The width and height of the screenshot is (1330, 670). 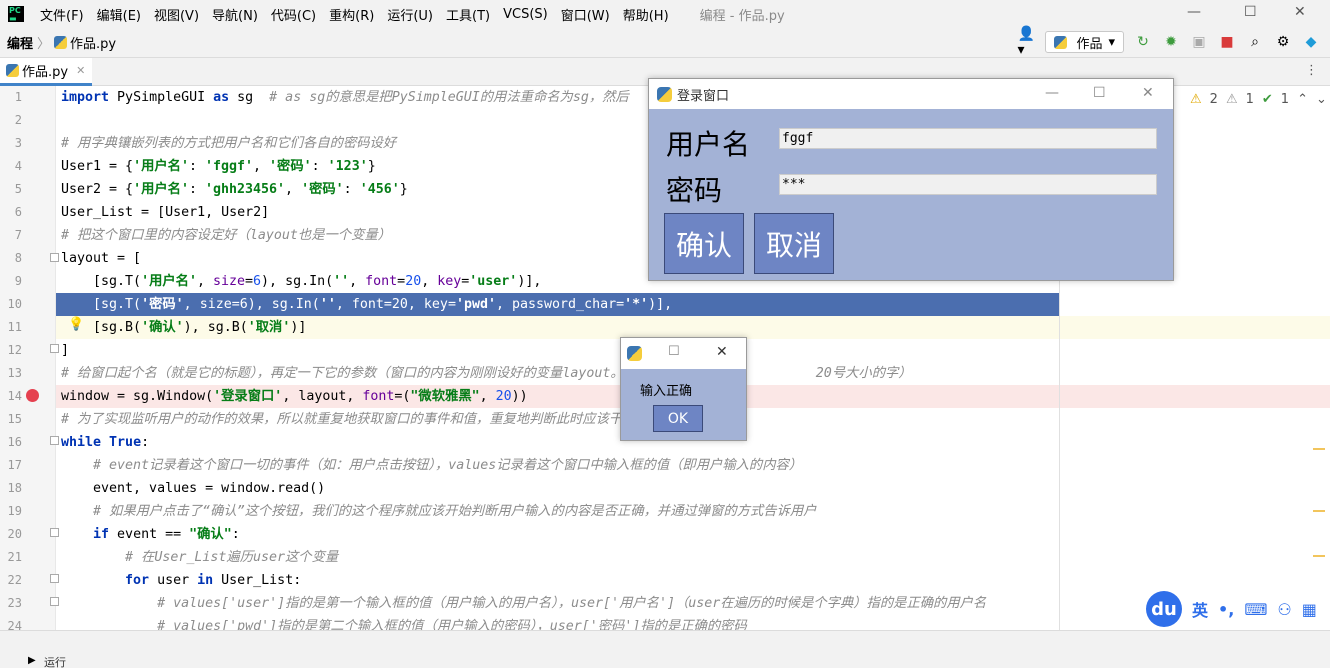 What do you see at coordinates (76, 324) in the screenshot?
I see `lightbulb-icon: 💡` at bounding box center [76, 324].